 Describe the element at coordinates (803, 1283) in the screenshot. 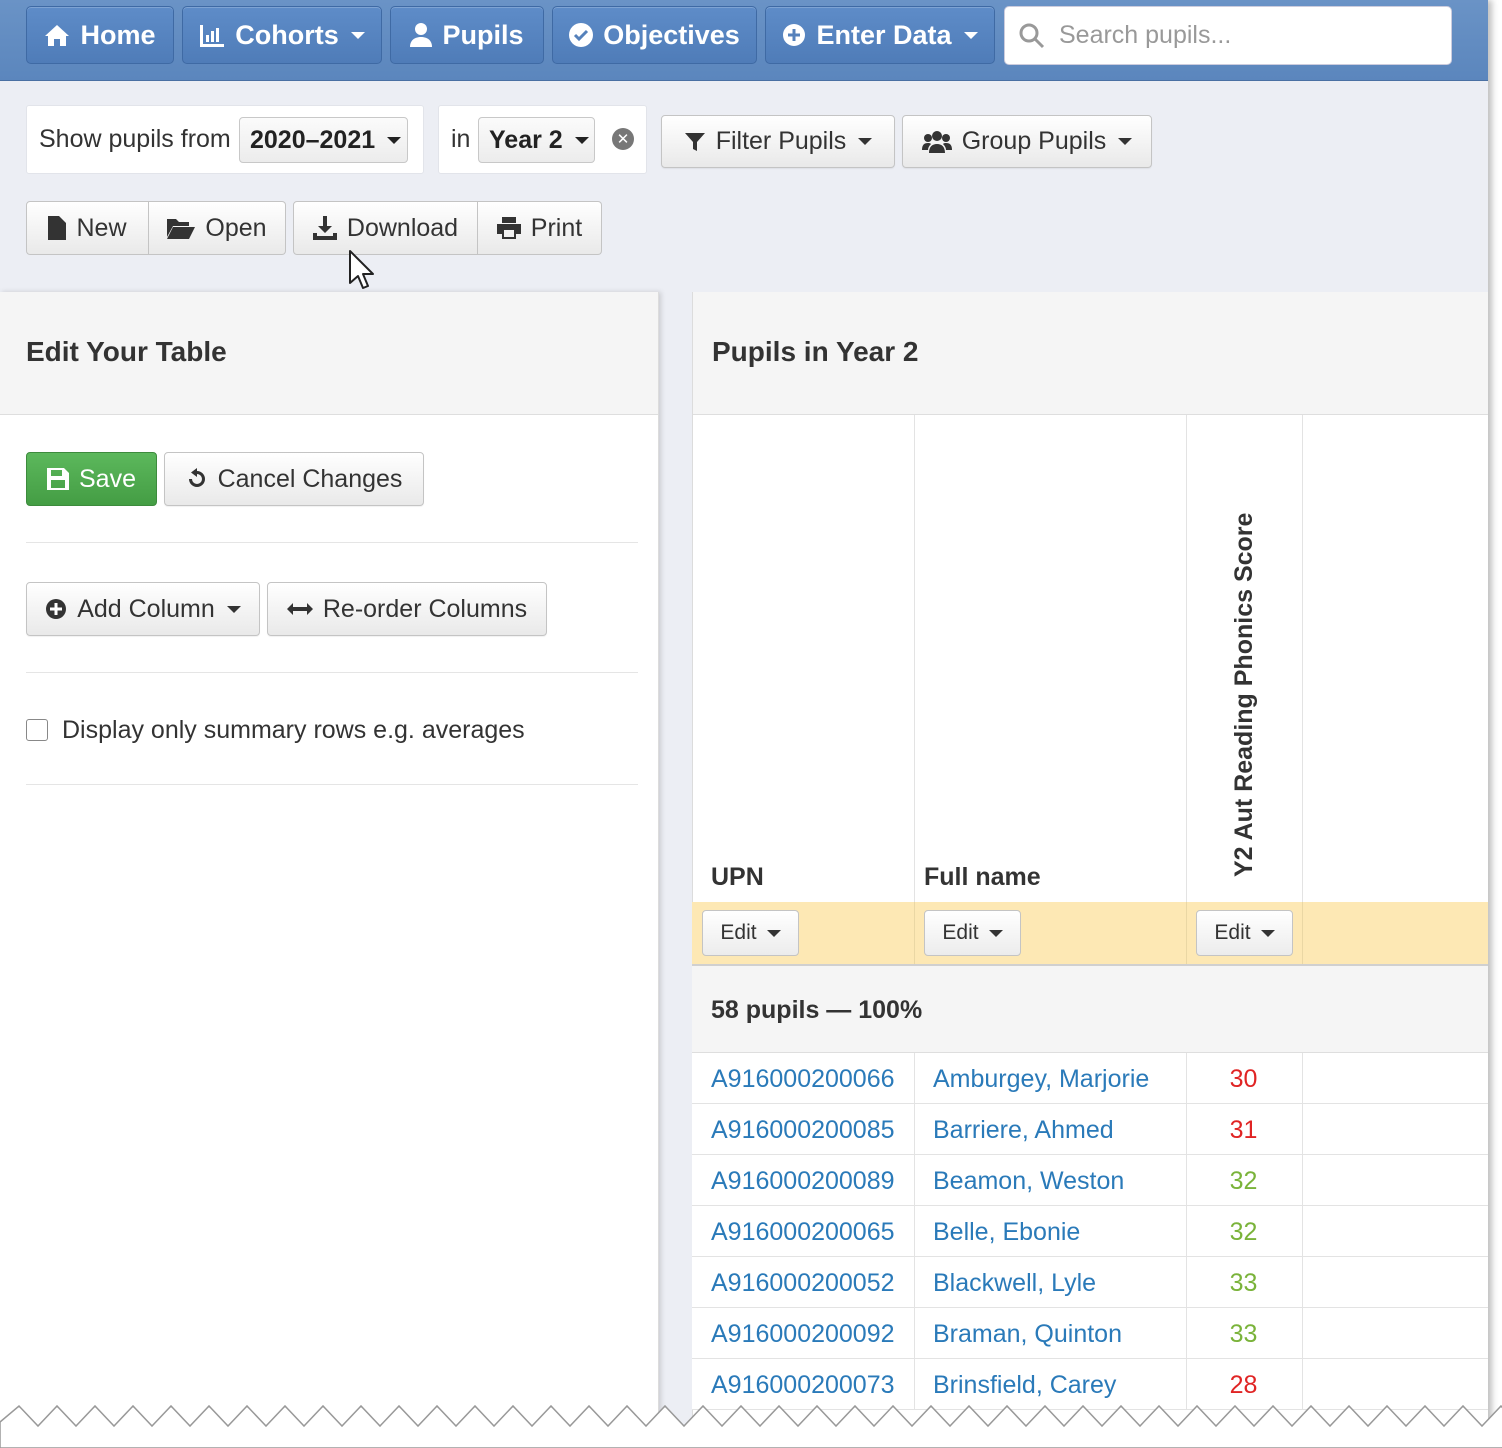

I see `pupil-upn-link: A916000200052` at that location.